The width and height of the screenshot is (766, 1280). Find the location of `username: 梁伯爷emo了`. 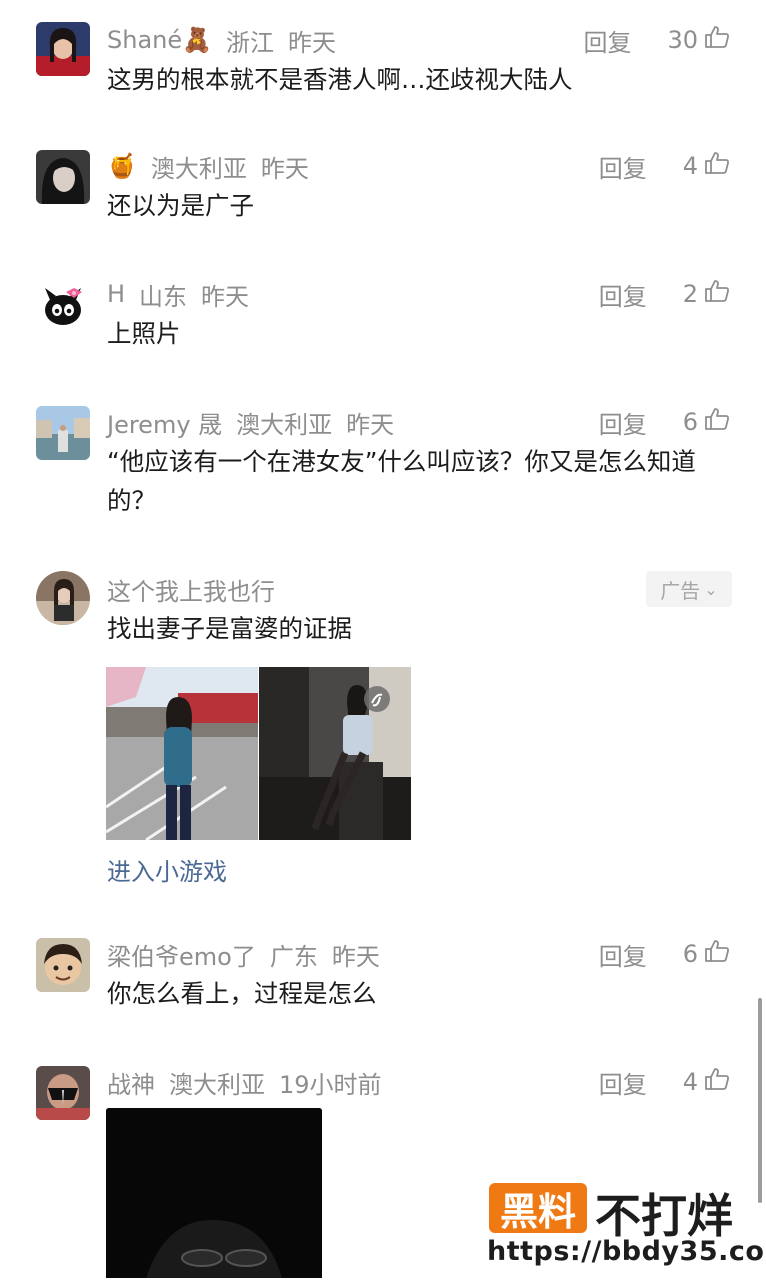

username: 梁伯爷emo了 is located at coordinates (181, 954).